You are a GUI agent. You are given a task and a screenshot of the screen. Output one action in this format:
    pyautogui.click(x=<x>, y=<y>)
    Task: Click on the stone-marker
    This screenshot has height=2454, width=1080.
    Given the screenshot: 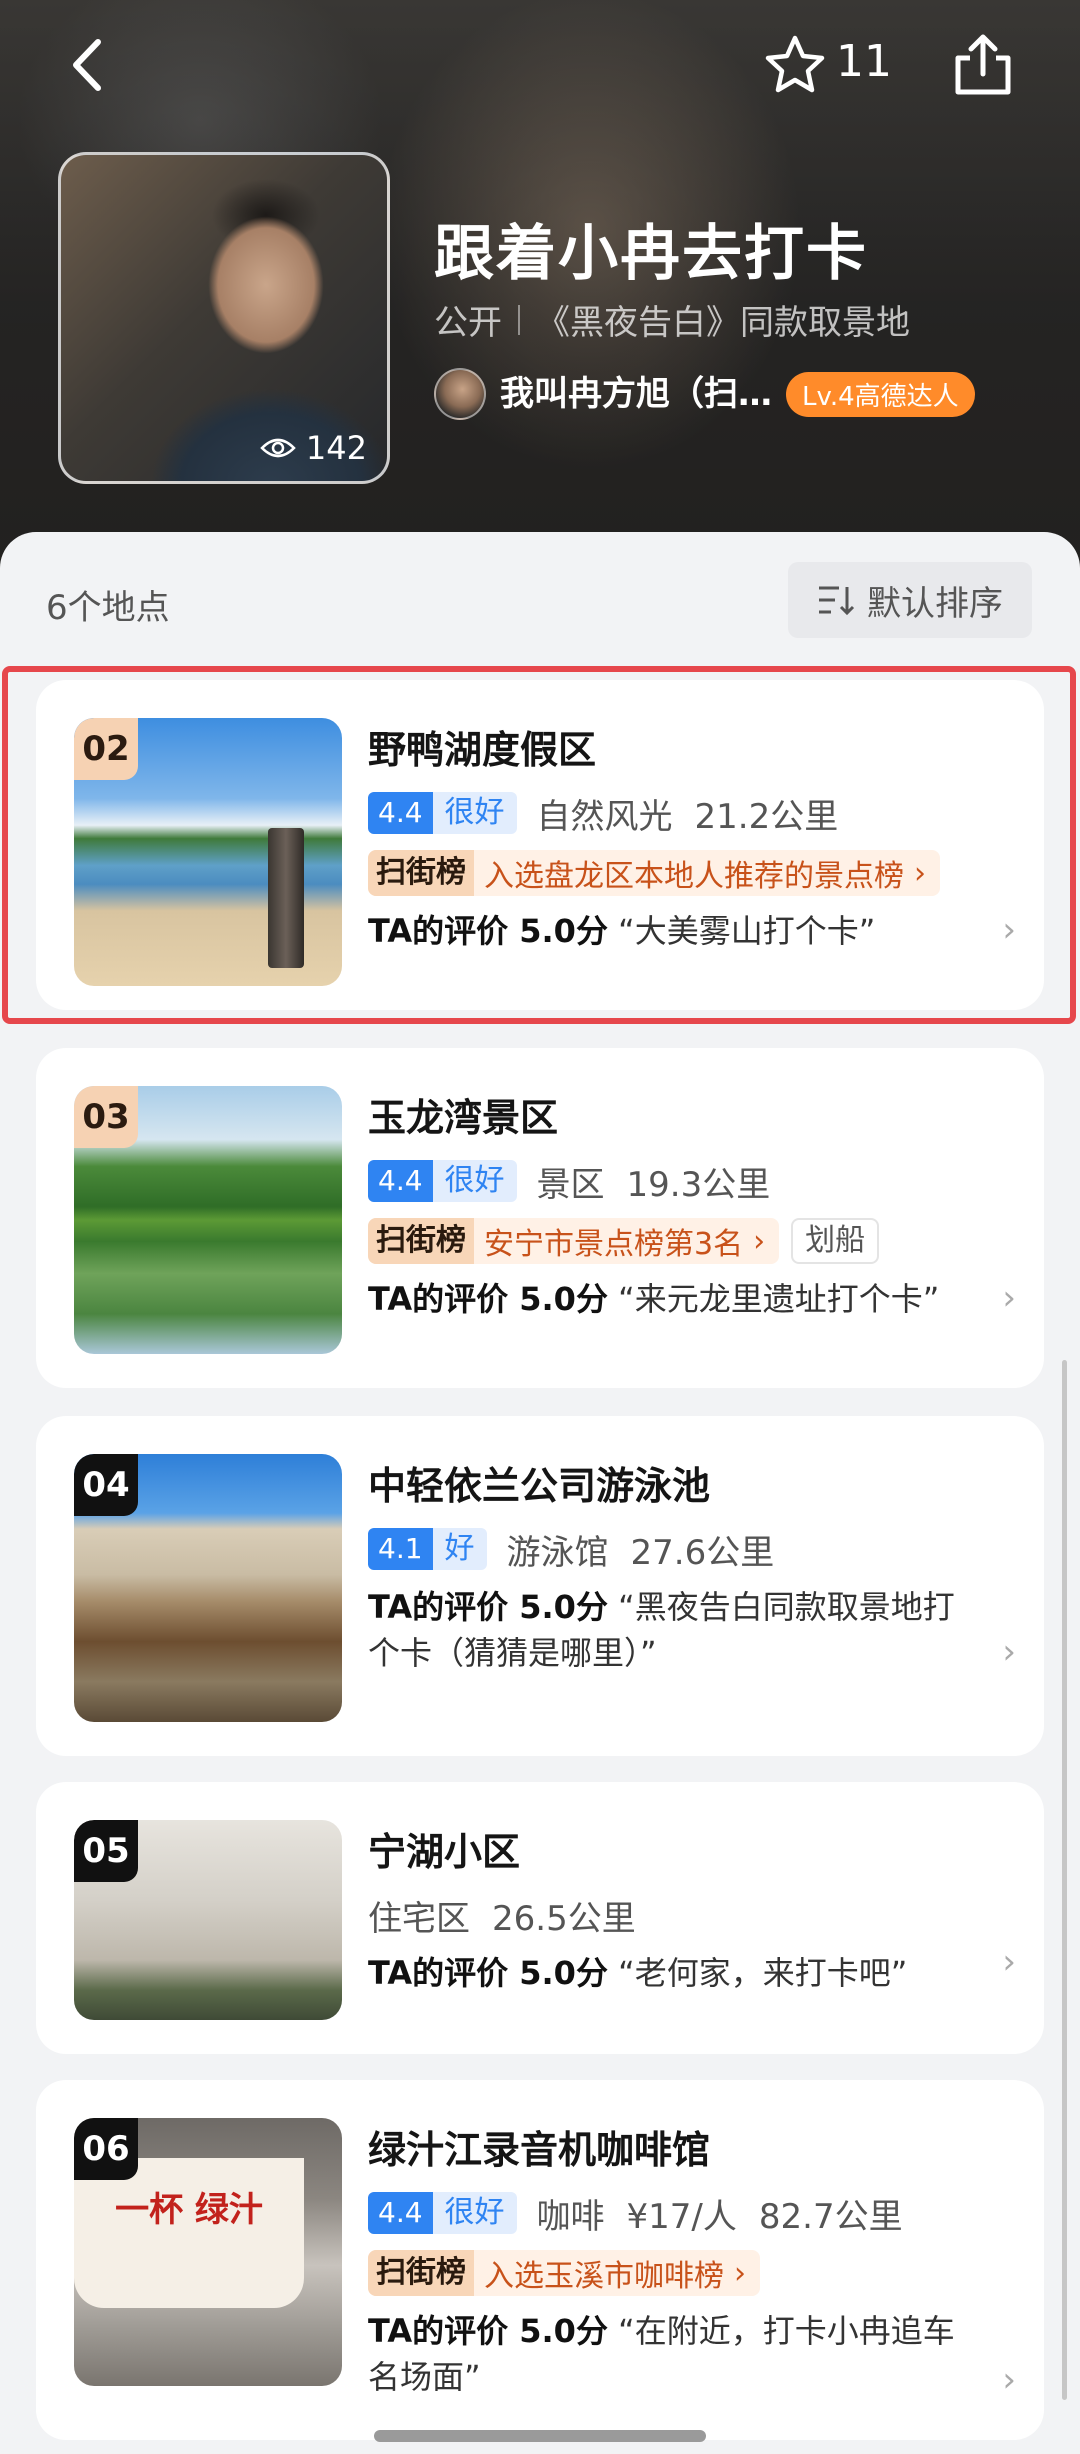 What is the action you would take?
    pyautogui.click(x=286, y=898)
    